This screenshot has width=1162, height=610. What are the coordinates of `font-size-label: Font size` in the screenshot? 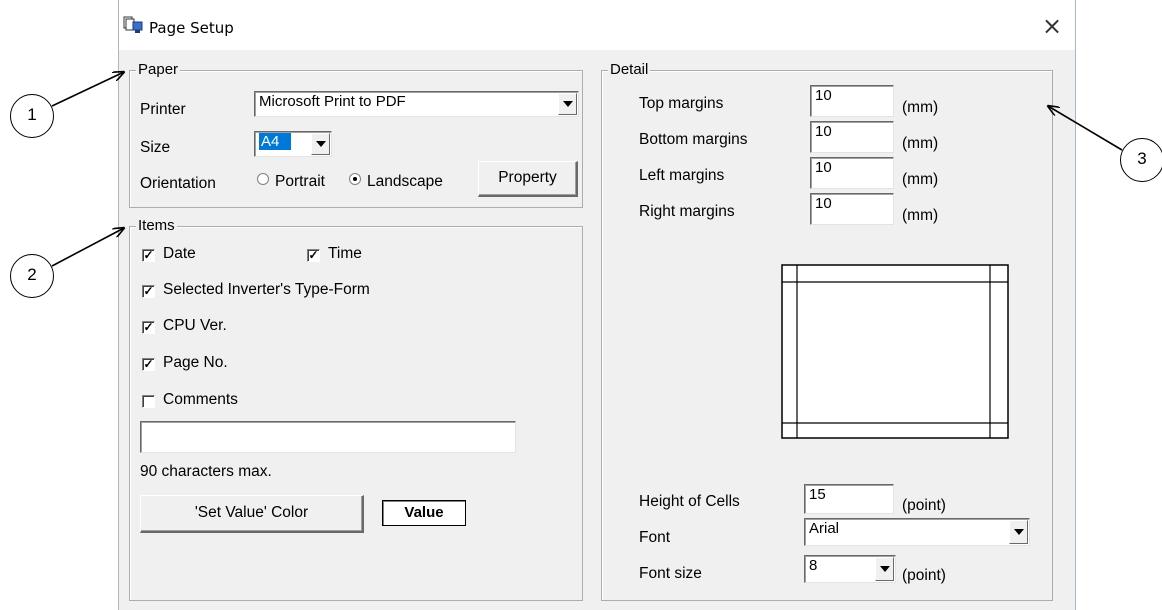 It's located at (670, 573).